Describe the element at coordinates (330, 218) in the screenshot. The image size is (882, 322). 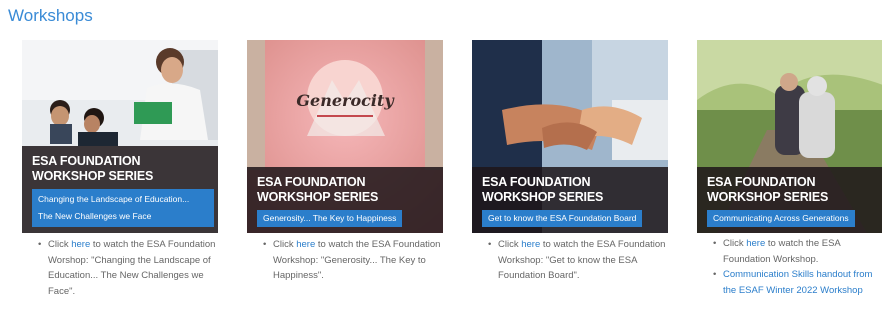
I see `workshop-title-tag: Generosity... The Key to Happiness` at that location.